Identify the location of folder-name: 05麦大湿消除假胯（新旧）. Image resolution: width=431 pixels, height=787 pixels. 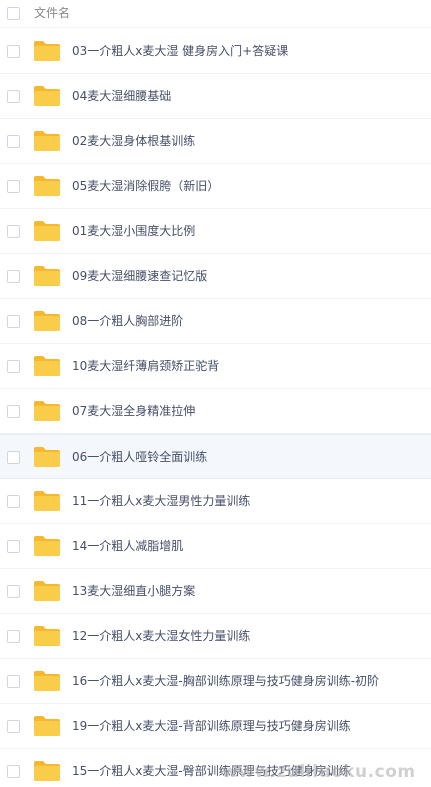
(145, 186).